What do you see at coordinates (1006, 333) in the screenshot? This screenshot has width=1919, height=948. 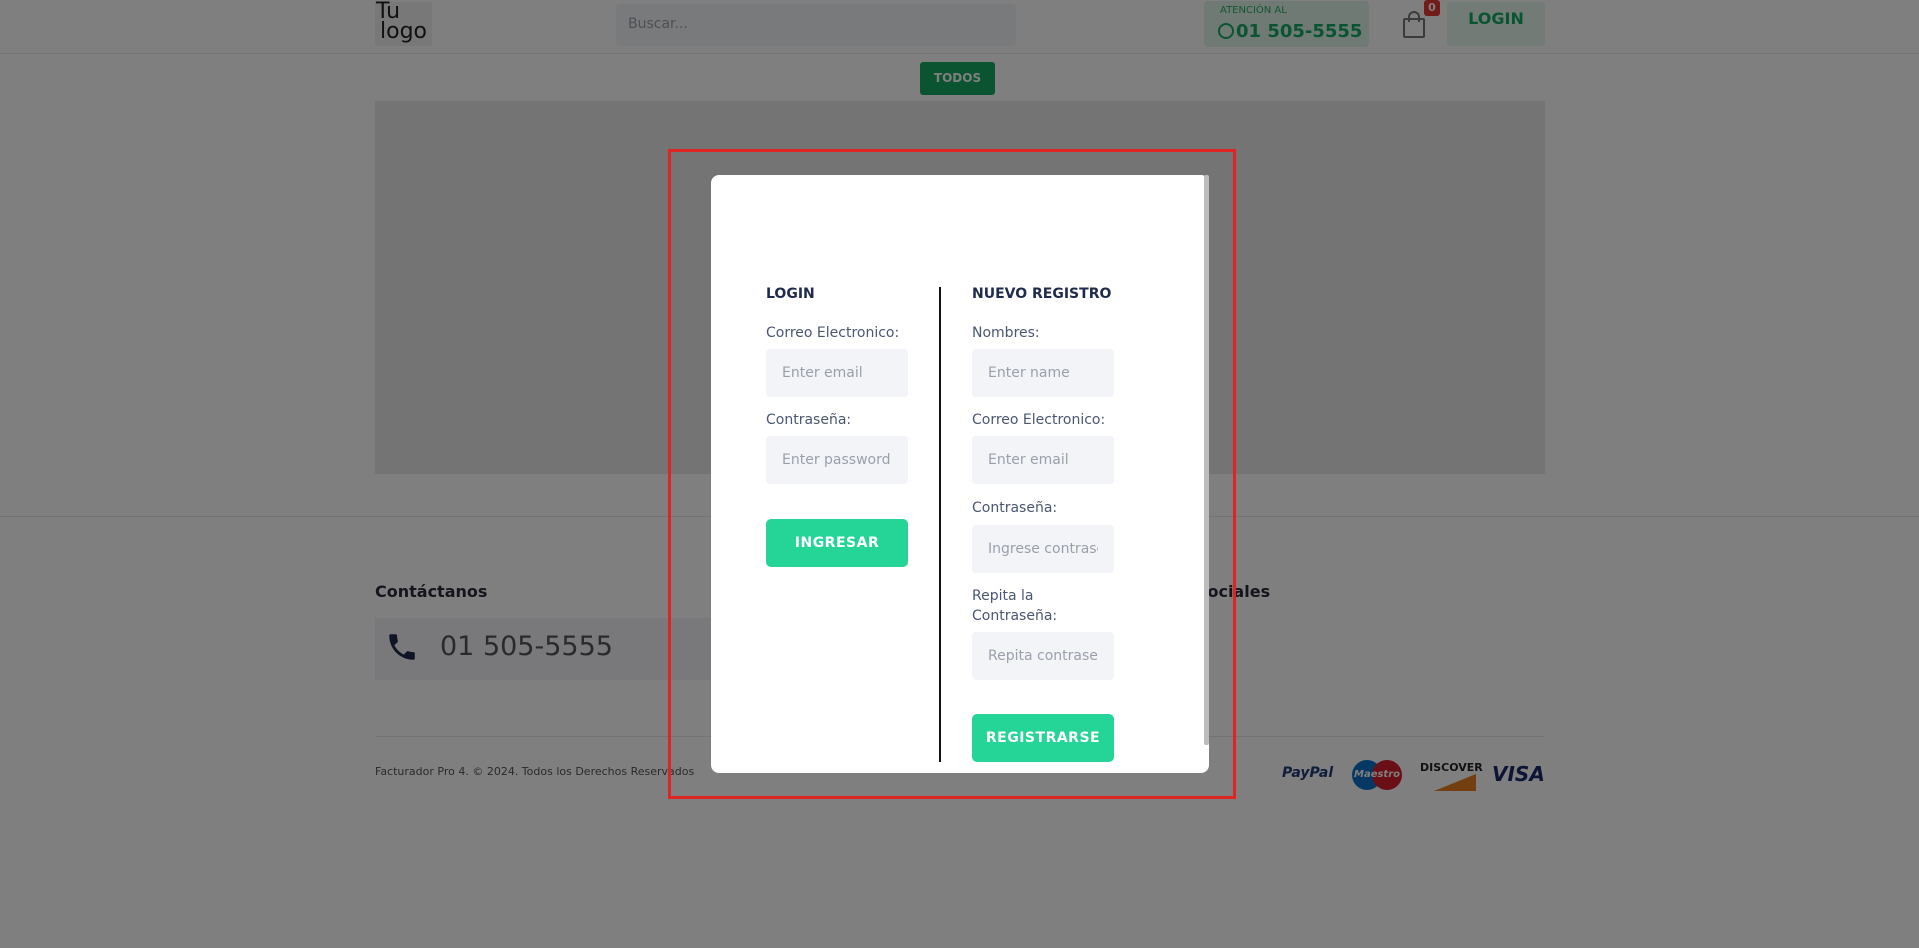 I see `register-name-label: Nombres:` at bounding box center [1006, 333].